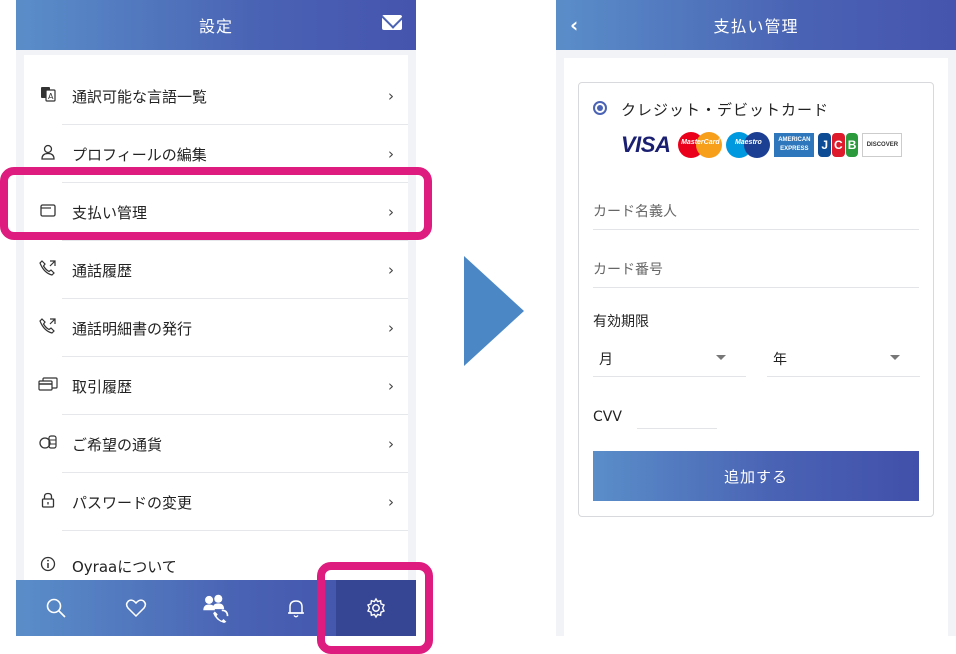  Describe the element at coordinates (756, 273) in the screenshot. I see `card-number-field: カード番号` at that location.